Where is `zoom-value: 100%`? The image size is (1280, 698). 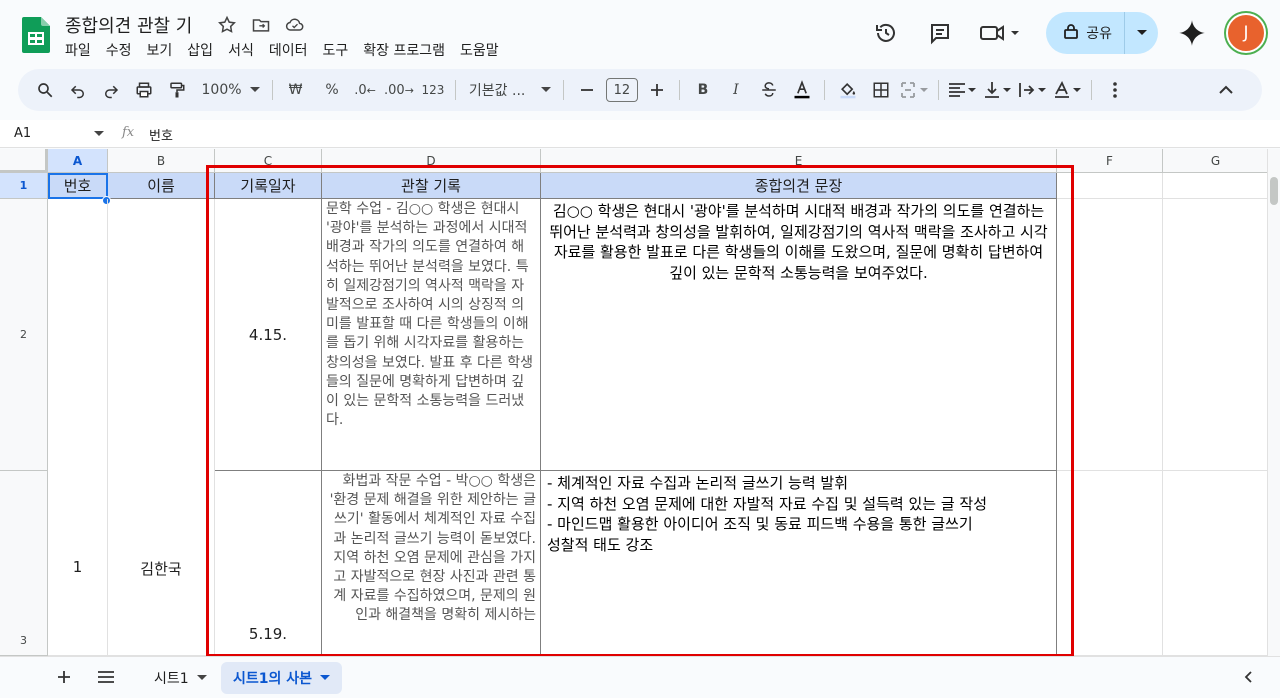 zoom-value: 100% is located at coordinates (221, 90).